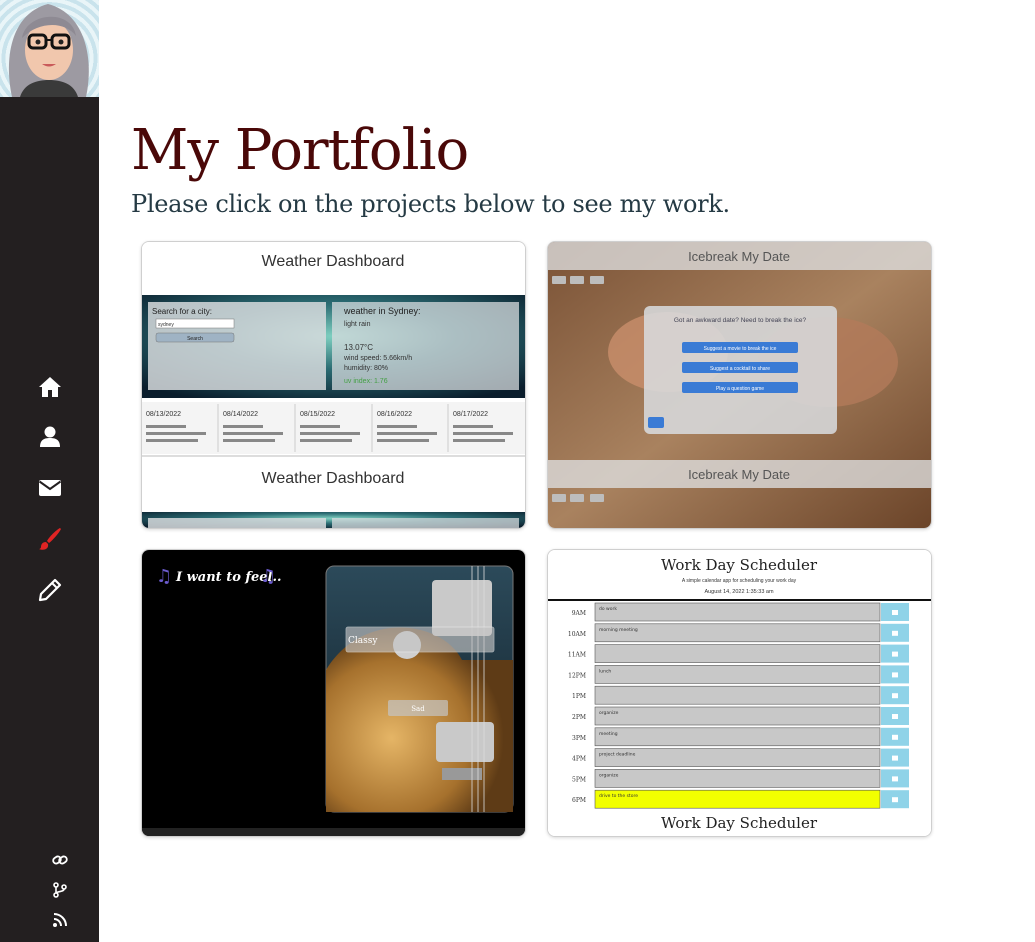  What do you see at coordinates (739, 823) in the screenshot?
I see `svg-text: Work Day Scheduler` at bounding box center [739, 823].